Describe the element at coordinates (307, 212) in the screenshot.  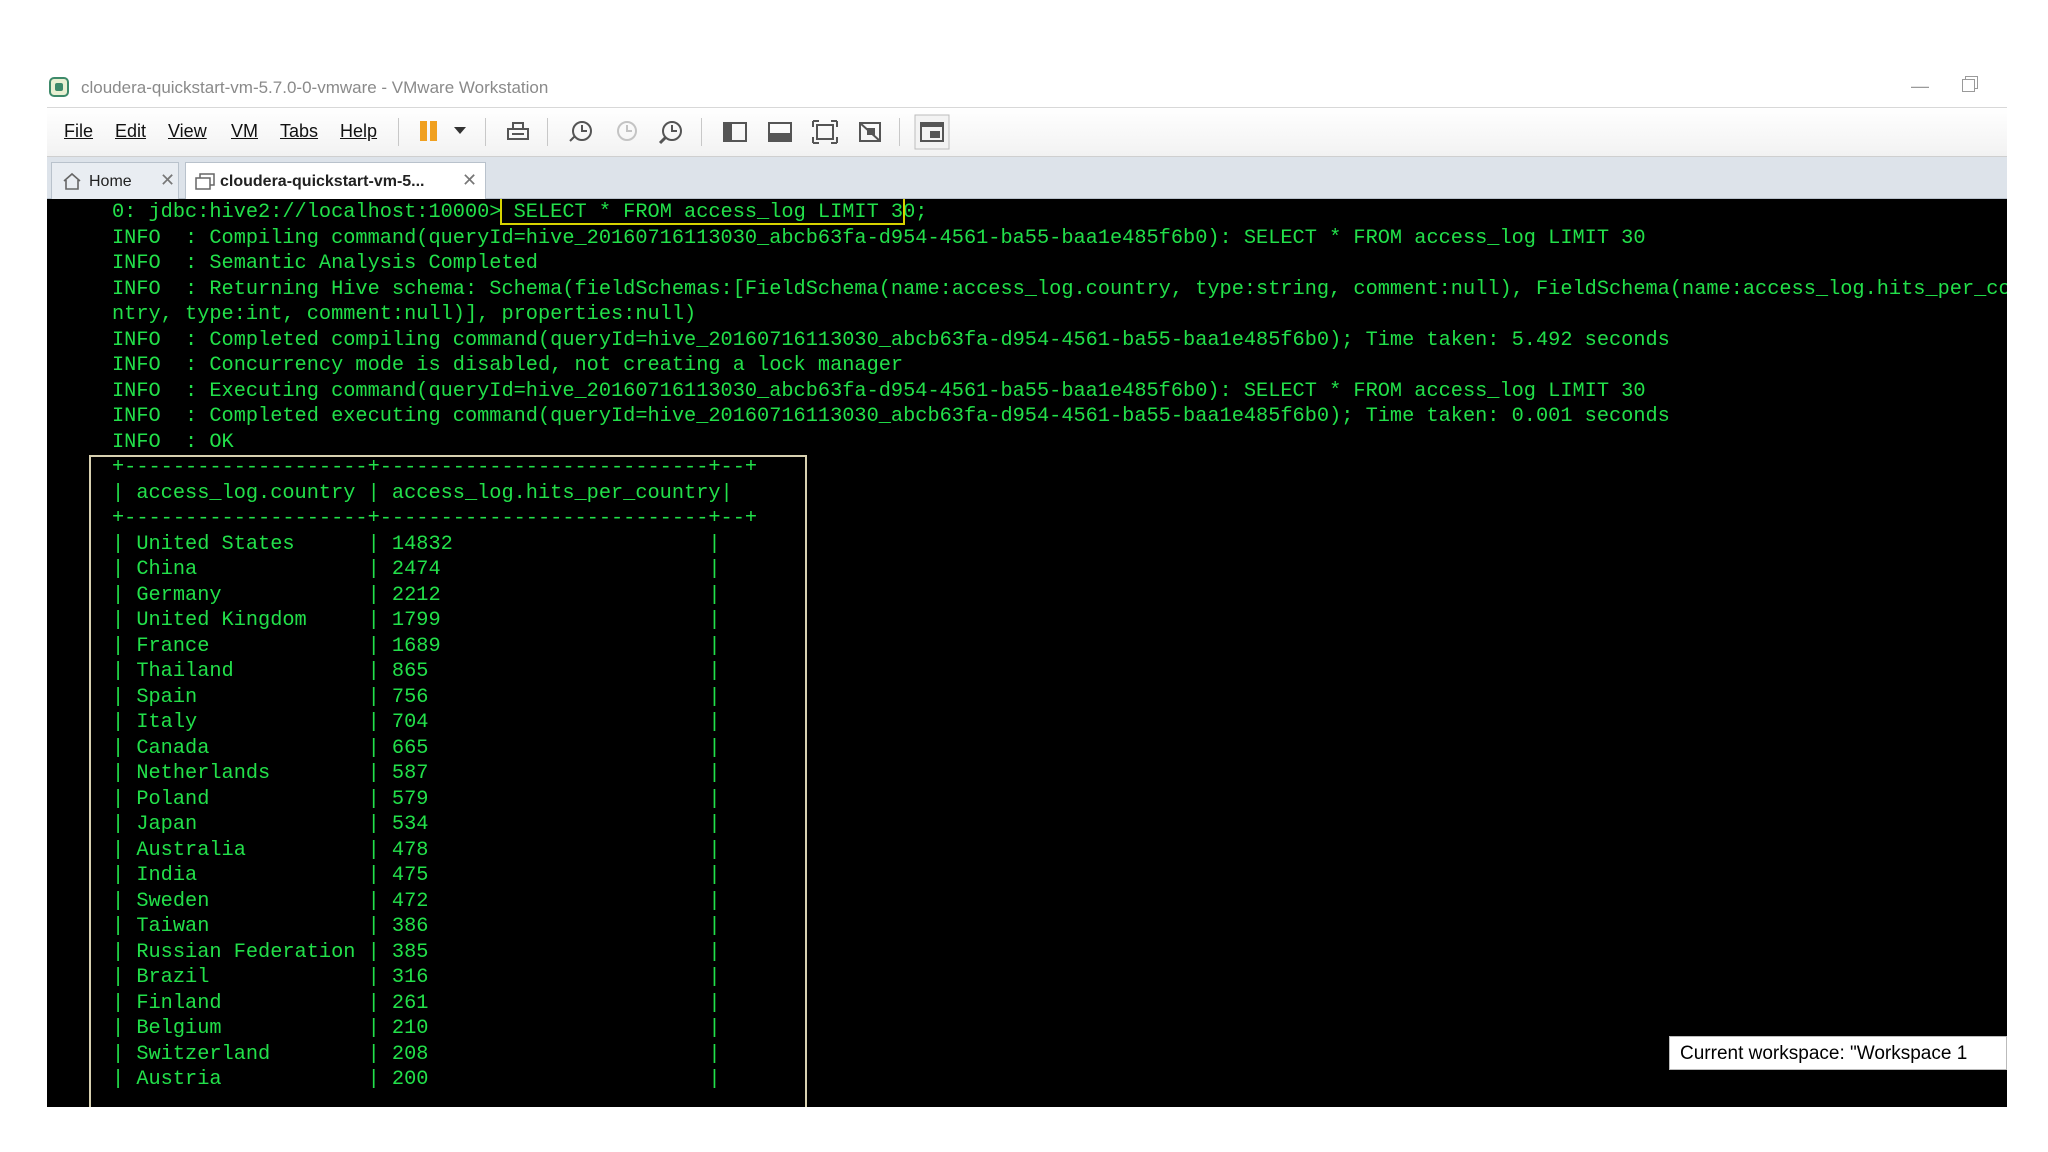
I see `prompt: 0: jdbc:hive2://localhost:10000>` at that location.